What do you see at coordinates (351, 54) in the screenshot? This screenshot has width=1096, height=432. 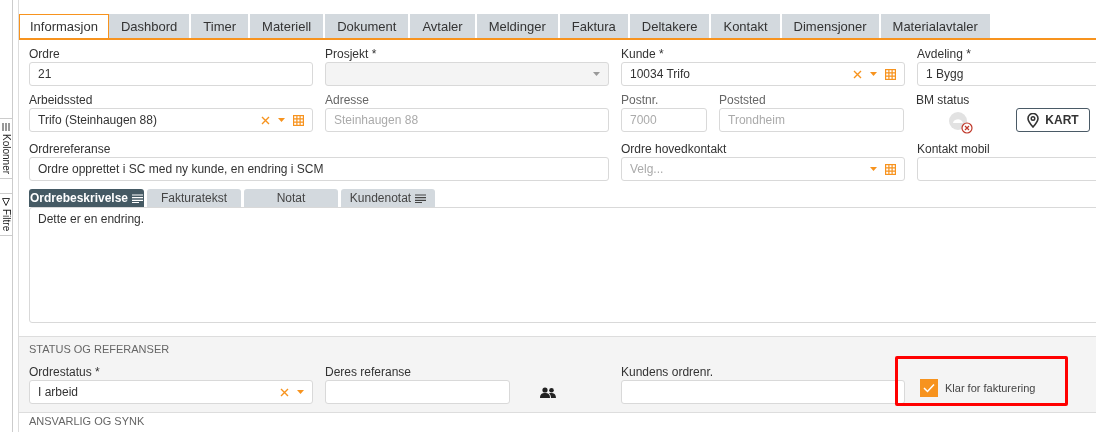 I see `field-label: Prosjekt *` at bounding box center [351, 54].